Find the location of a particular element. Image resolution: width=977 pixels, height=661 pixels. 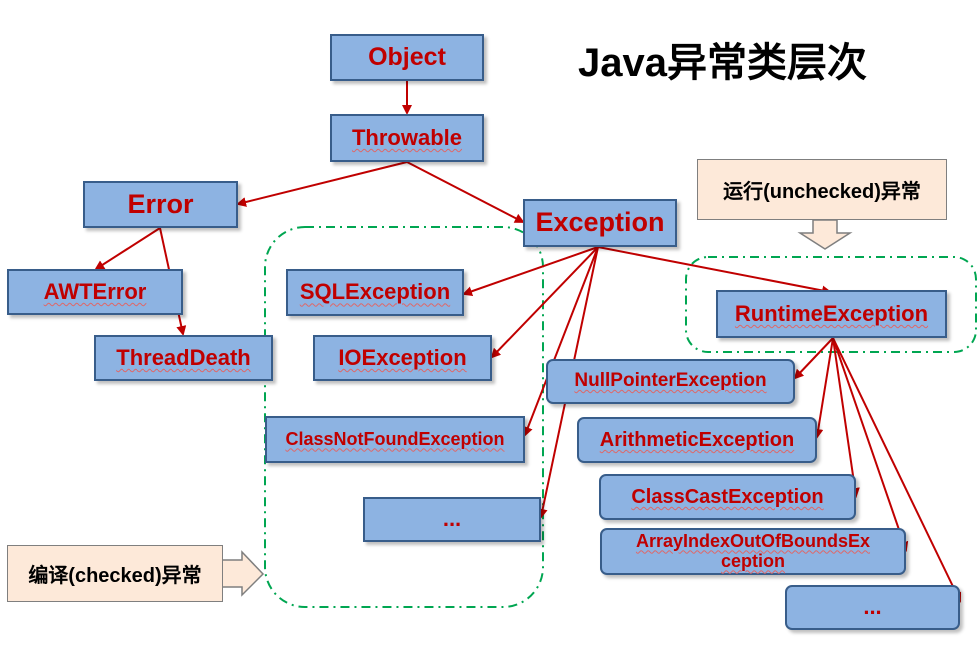

unchecked-callout-label: 运行(unchecked)异常 is located at coordinates (822, 192).